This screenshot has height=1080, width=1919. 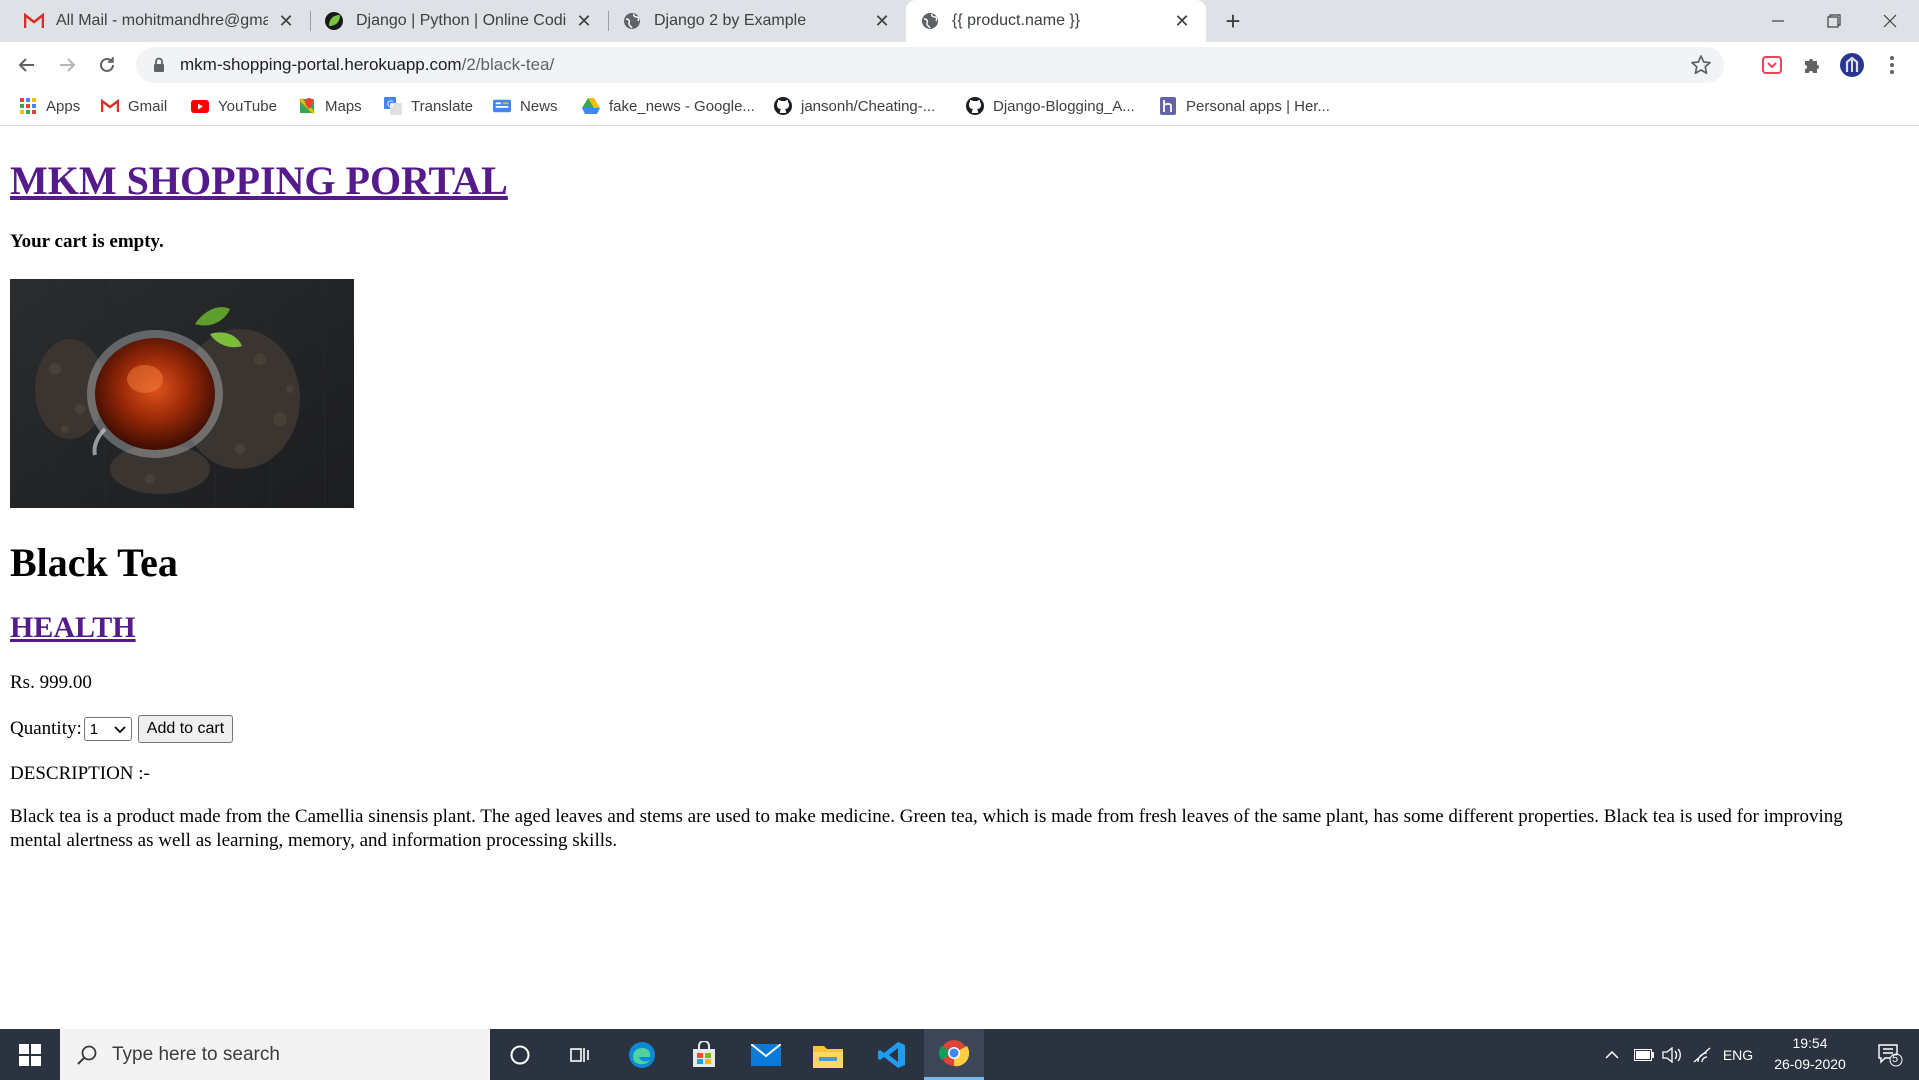 What do you see at coordinates (107, 65) in the screenshot?
I see `reload-button` at bounding box center [107, 65].